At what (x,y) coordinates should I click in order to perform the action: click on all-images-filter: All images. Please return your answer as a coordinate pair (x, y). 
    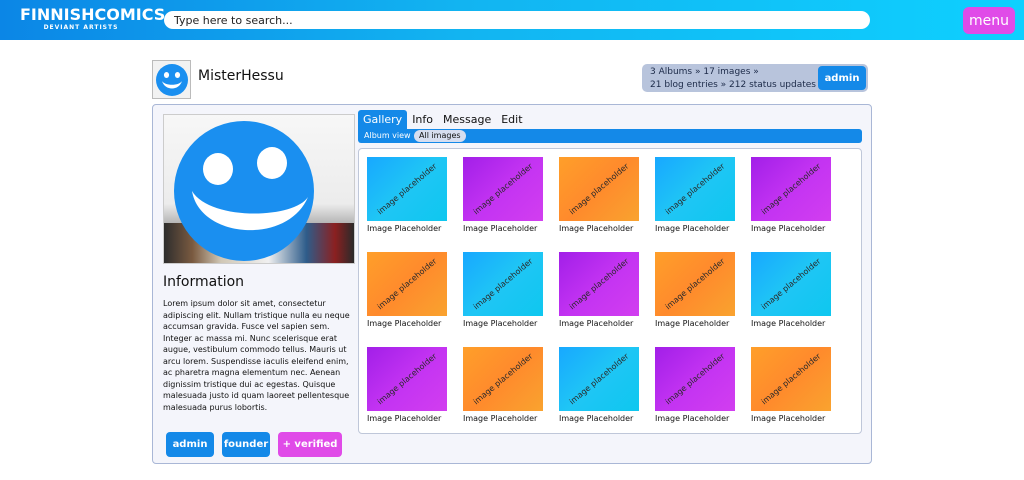
    Looking at the image, I should click on (440, 136).